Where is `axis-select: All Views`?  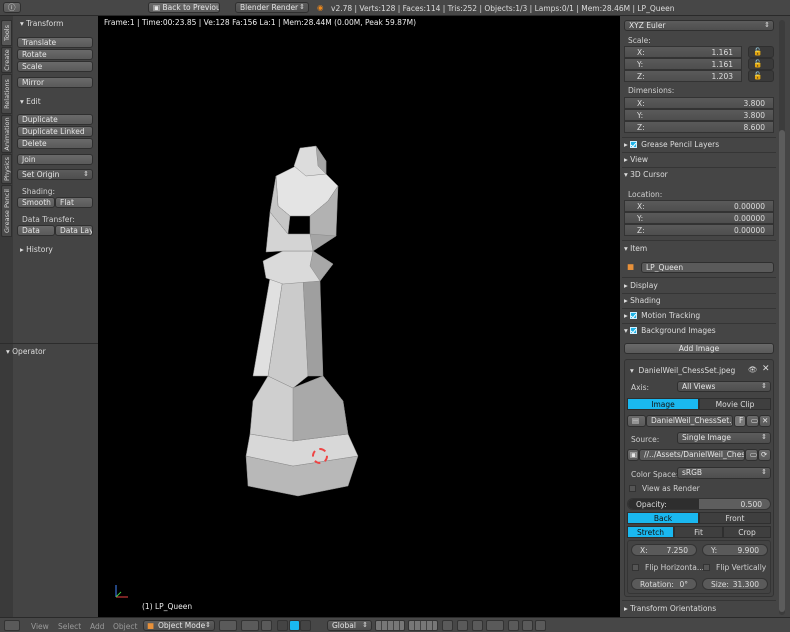 axis-select: All Views is located at coordinates (724, 386).